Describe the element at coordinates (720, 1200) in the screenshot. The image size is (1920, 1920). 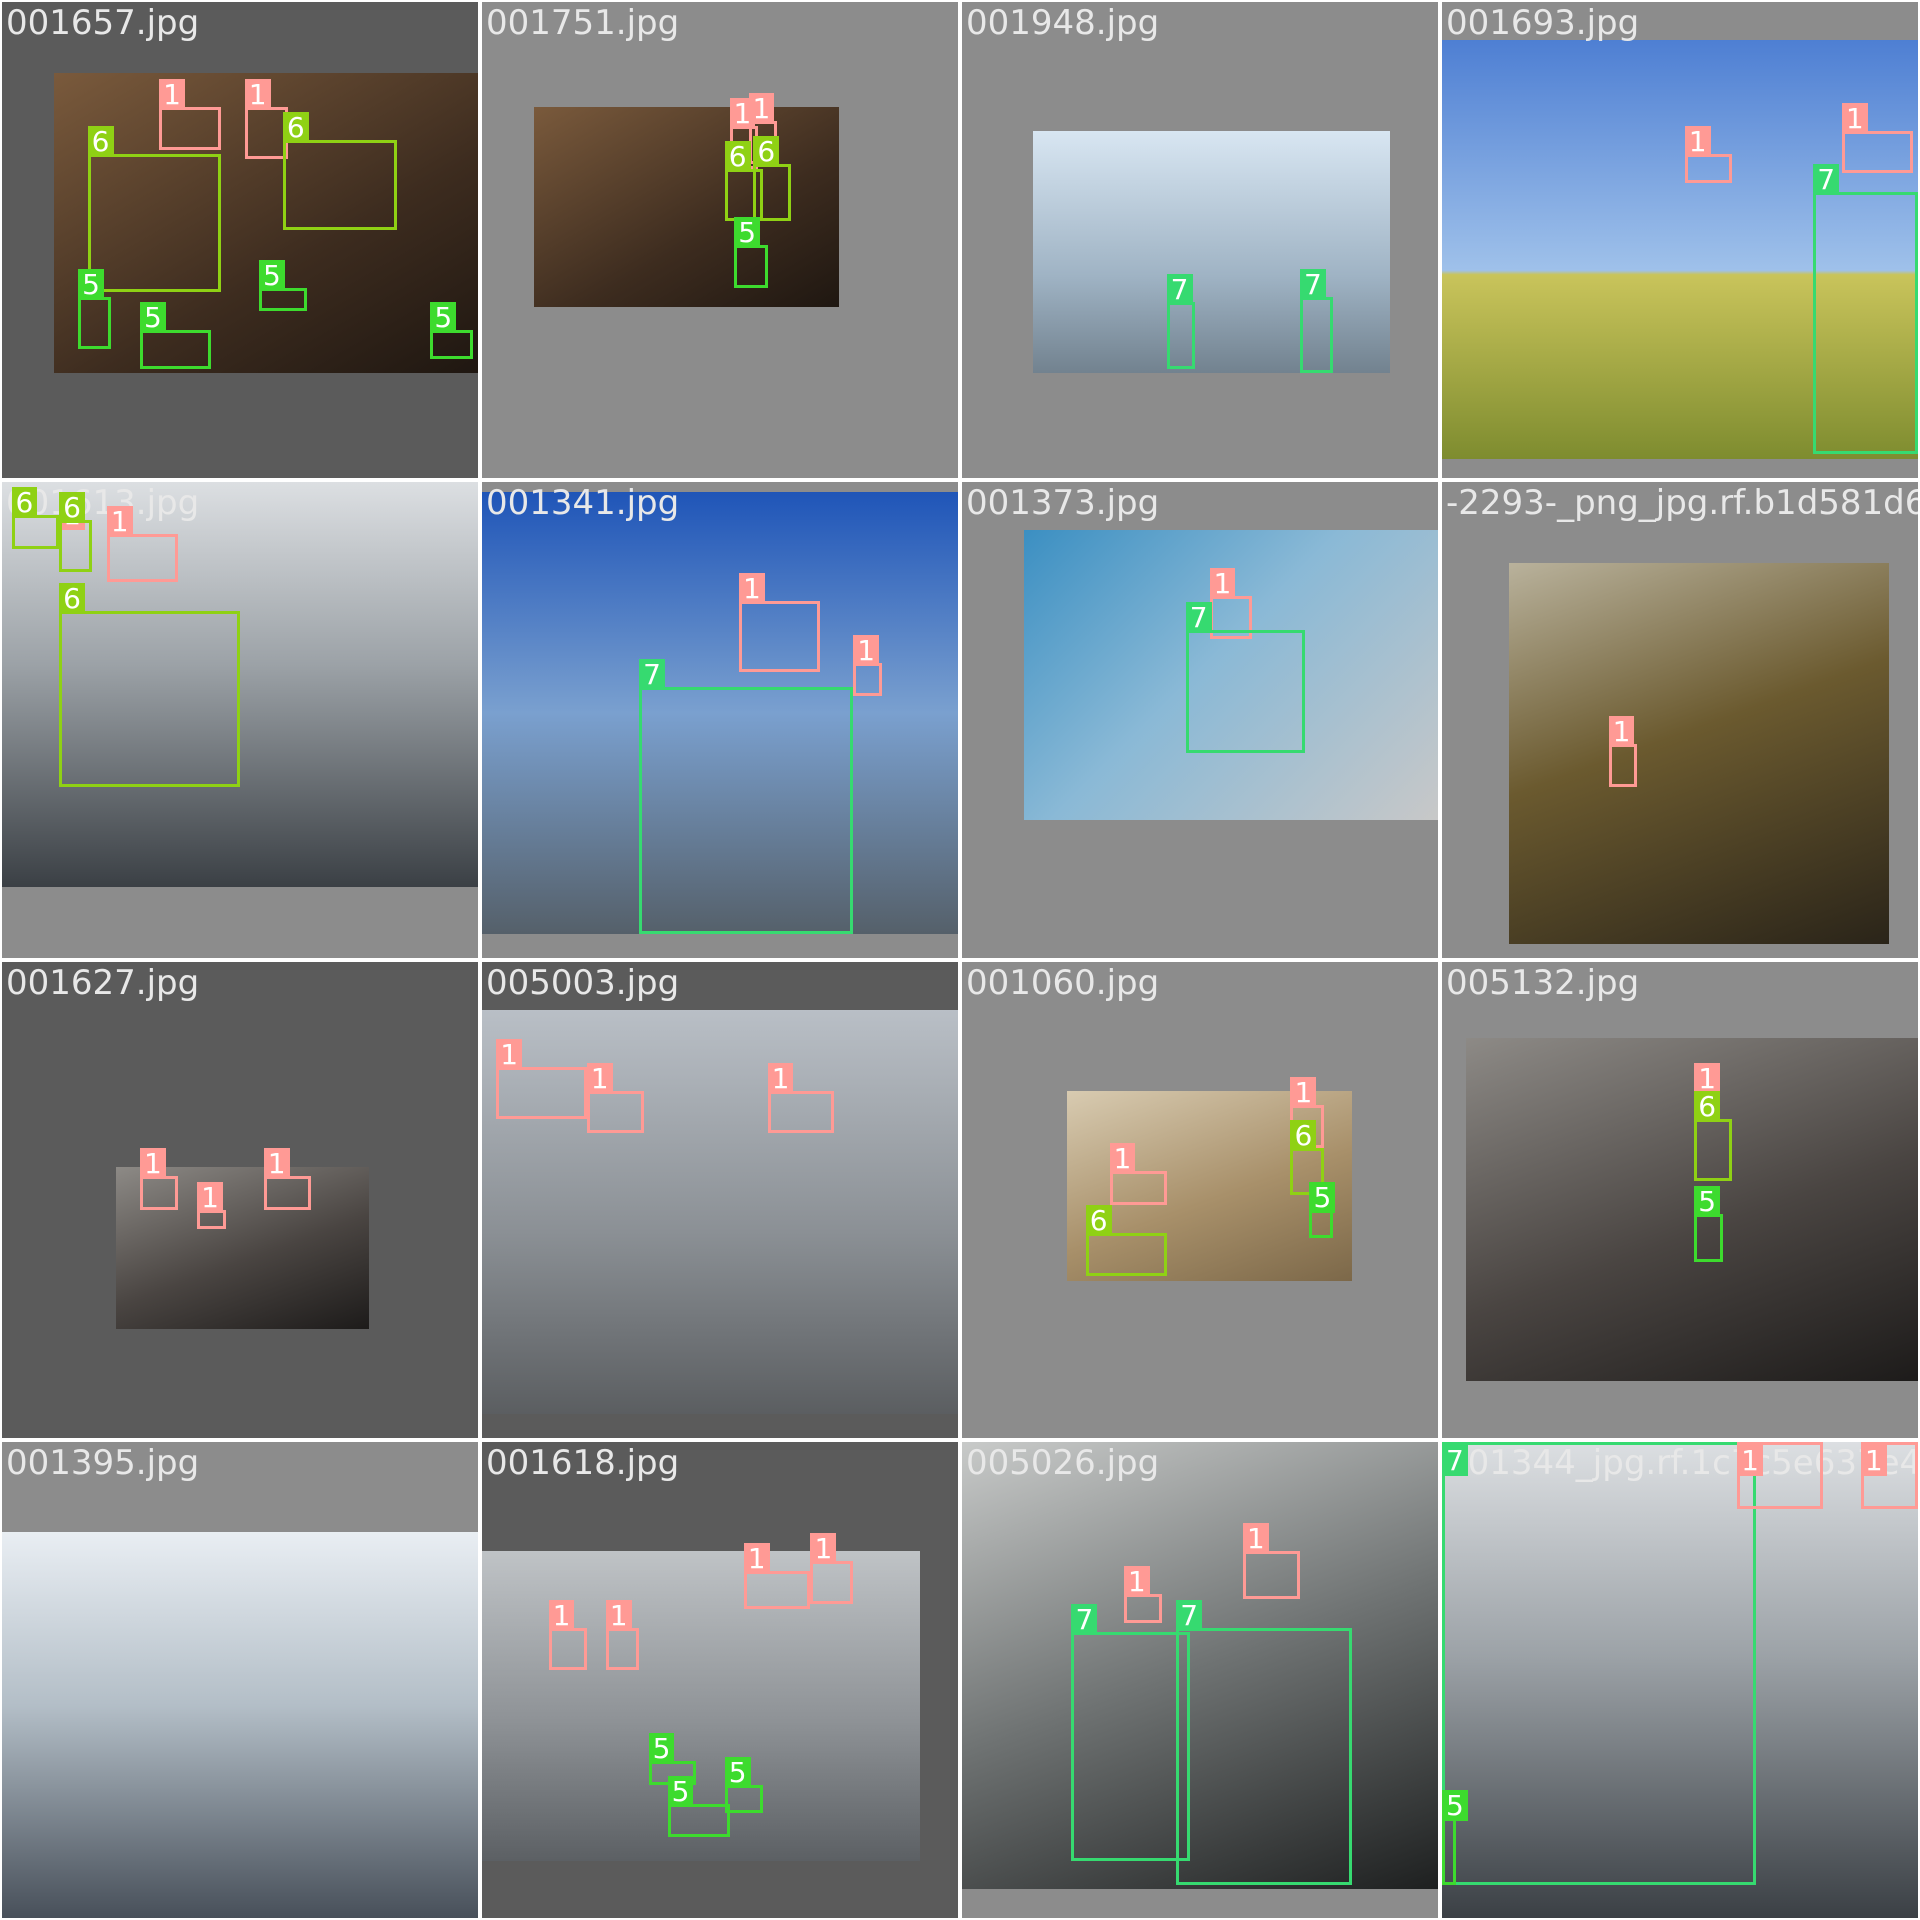
I see `mosaic-tile: 005003.jpg 1 1 1` at that location.